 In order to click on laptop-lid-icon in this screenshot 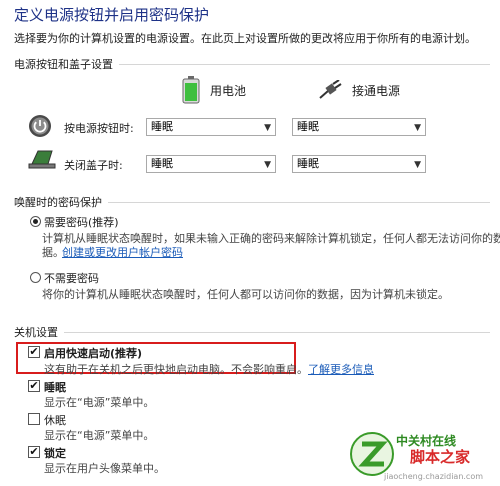, I will do `click(42, 159)`.